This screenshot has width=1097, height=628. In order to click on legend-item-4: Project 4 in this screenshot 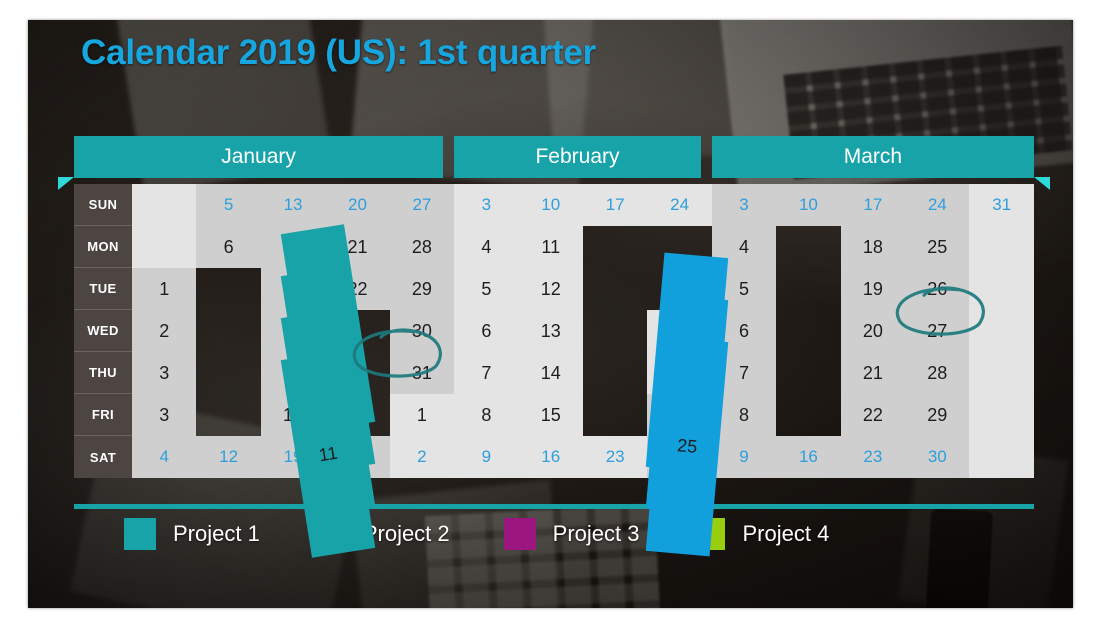, I will do `click(761, 534)`.